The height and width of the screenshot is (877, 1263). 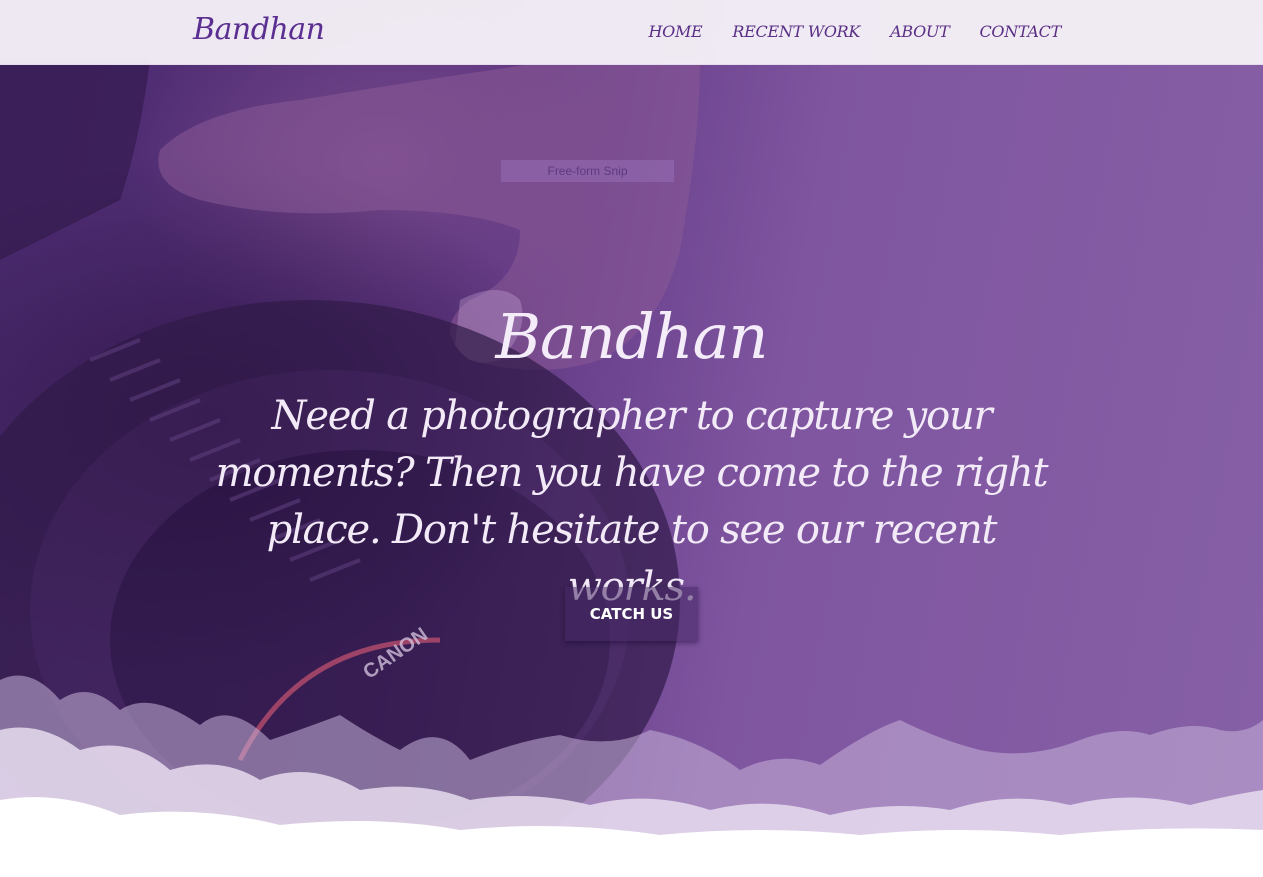 I want to click on nav-about-link: ABOUT, so click(x=920, y=31).